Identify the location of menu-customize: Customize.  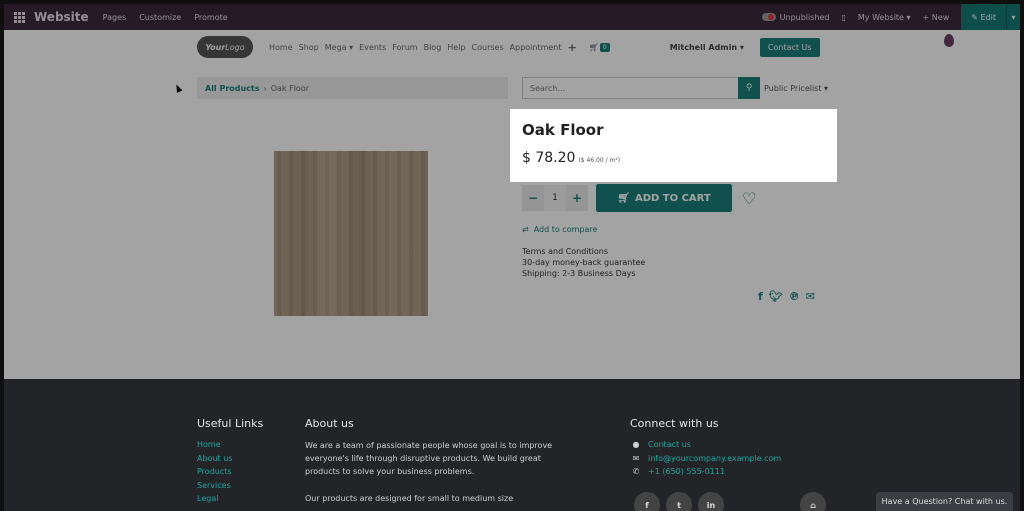
(160, 17).